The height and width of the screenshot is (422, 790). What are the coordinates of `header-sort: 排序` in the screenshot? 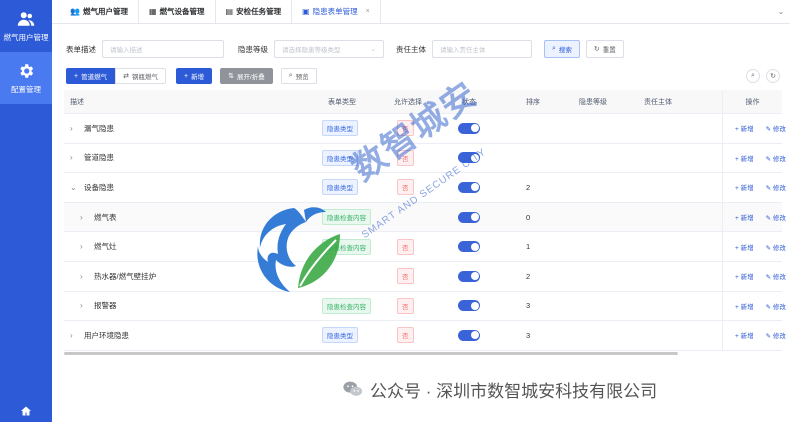 It's located at (533, 102).